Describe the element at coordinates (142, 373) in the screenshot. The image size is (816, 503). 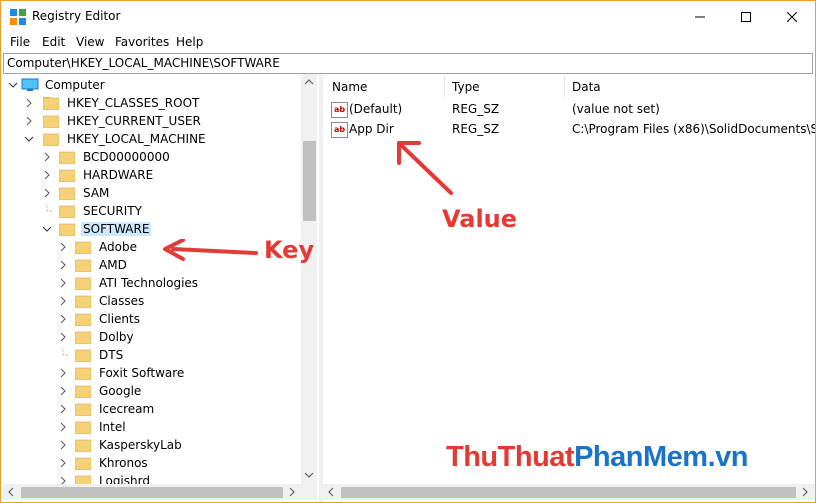
I see `tree-item-label: Foxit Software` at that location.